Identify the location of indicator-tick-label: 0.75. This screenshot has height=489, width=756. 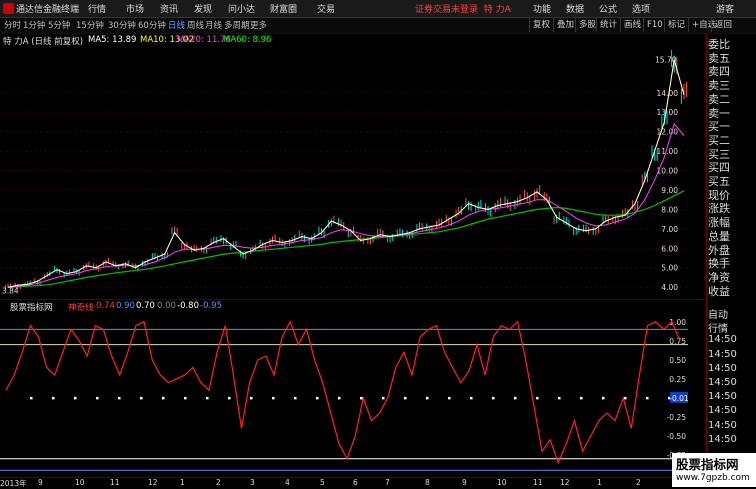
(677, 341).